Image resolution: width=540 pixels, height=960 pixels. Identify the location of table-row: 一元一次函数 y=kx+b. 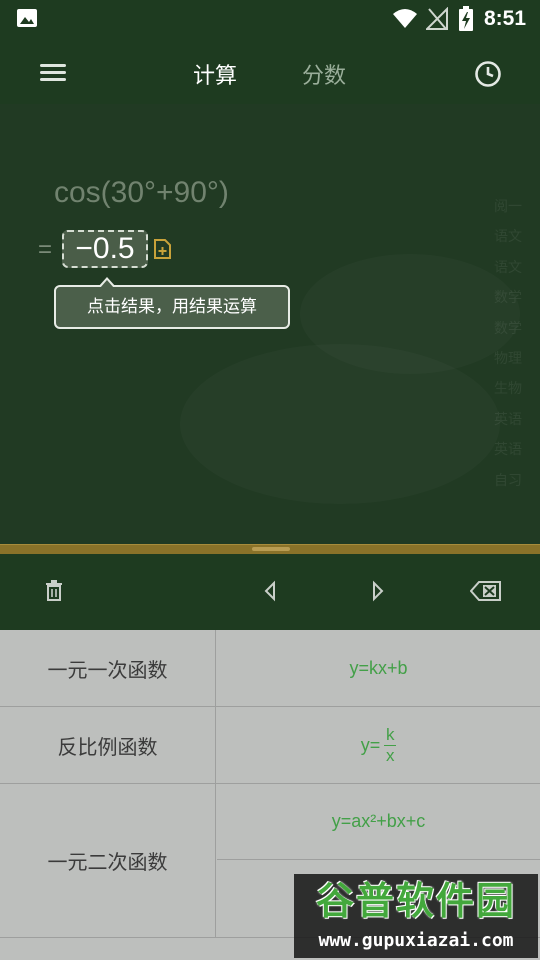
(270, 668).